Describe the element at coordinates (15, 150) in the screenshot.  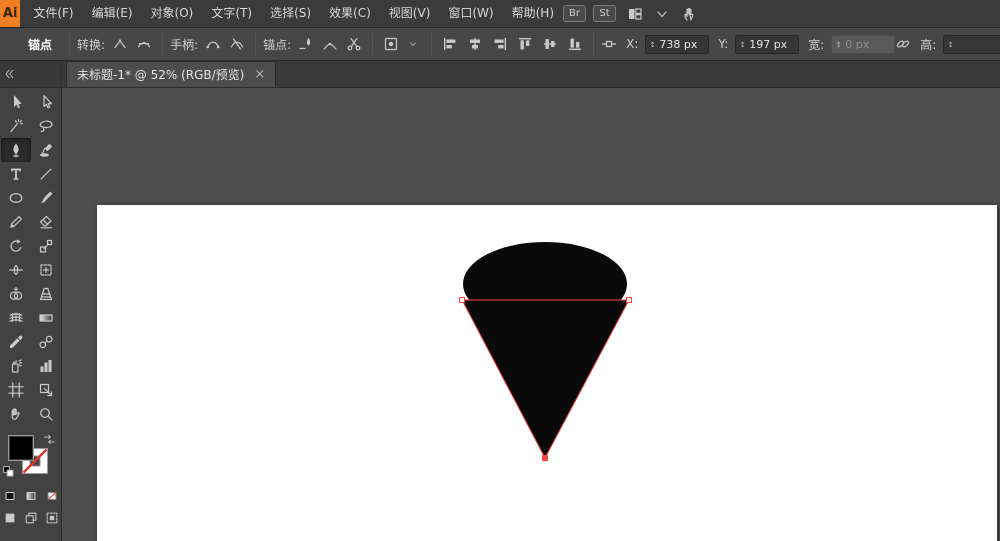
I see `pen-tool` at that location.